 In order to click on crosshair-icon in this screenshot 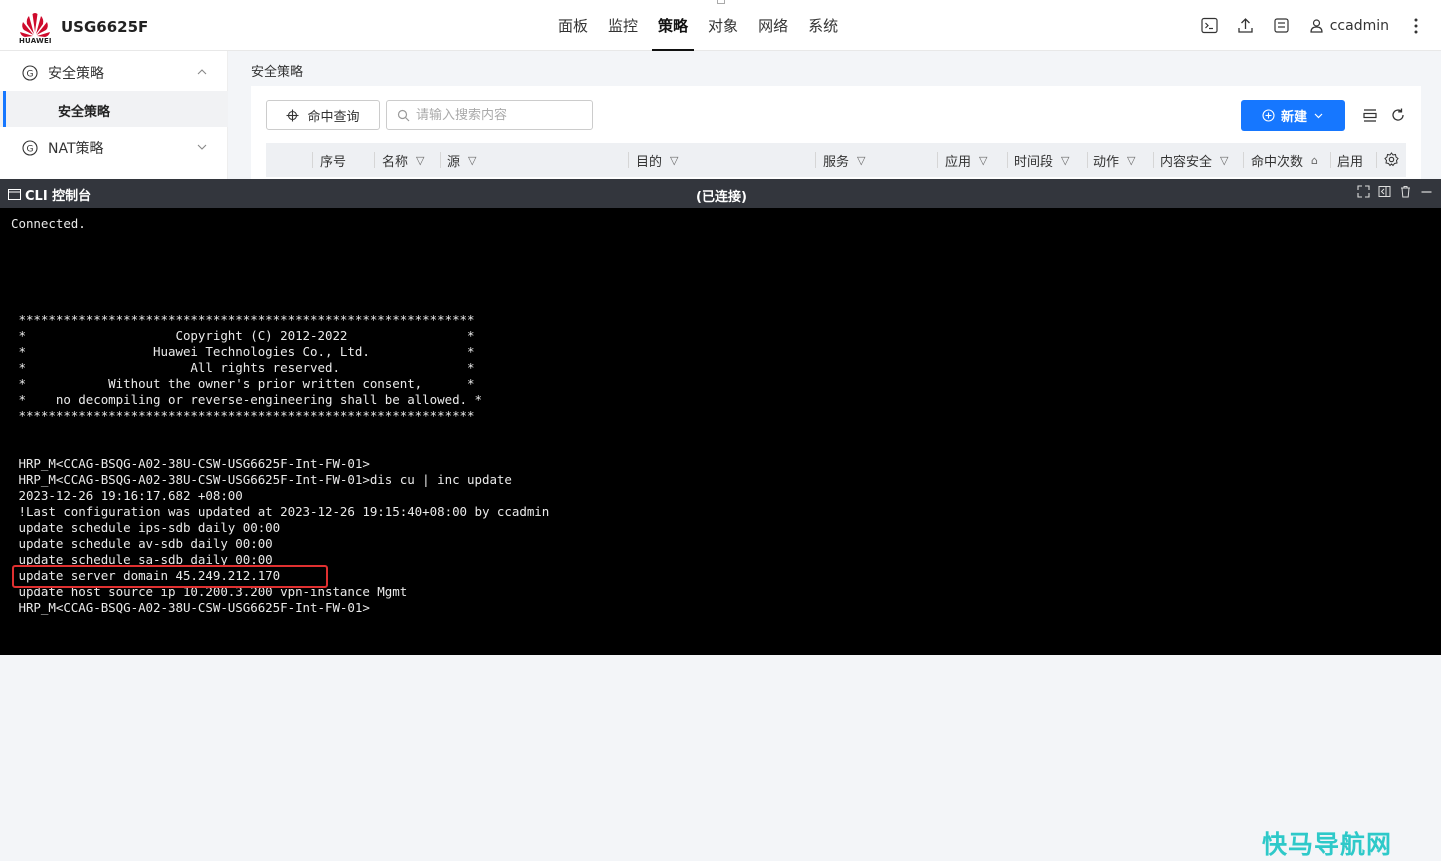, I will do `click(292, 115)`.